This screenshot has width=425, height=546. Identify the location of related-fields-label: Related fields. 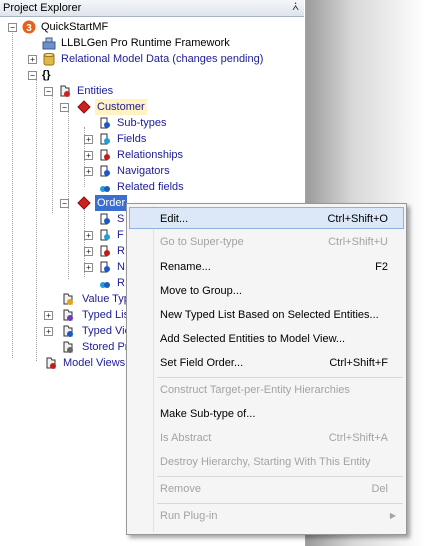
(150, 187).